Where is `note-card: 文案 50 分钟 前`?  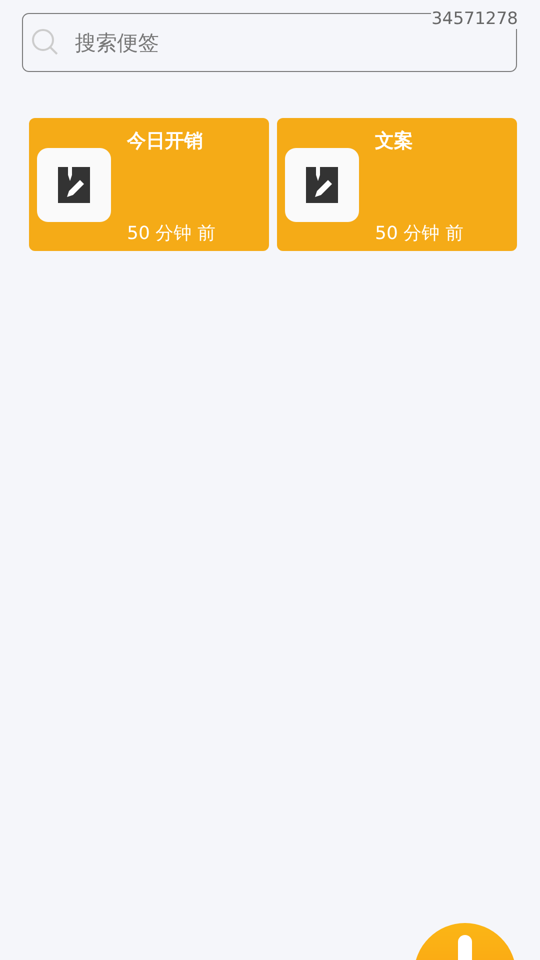
note-card: 文案 50 分钟 前 is located at coordinates (397, 184).